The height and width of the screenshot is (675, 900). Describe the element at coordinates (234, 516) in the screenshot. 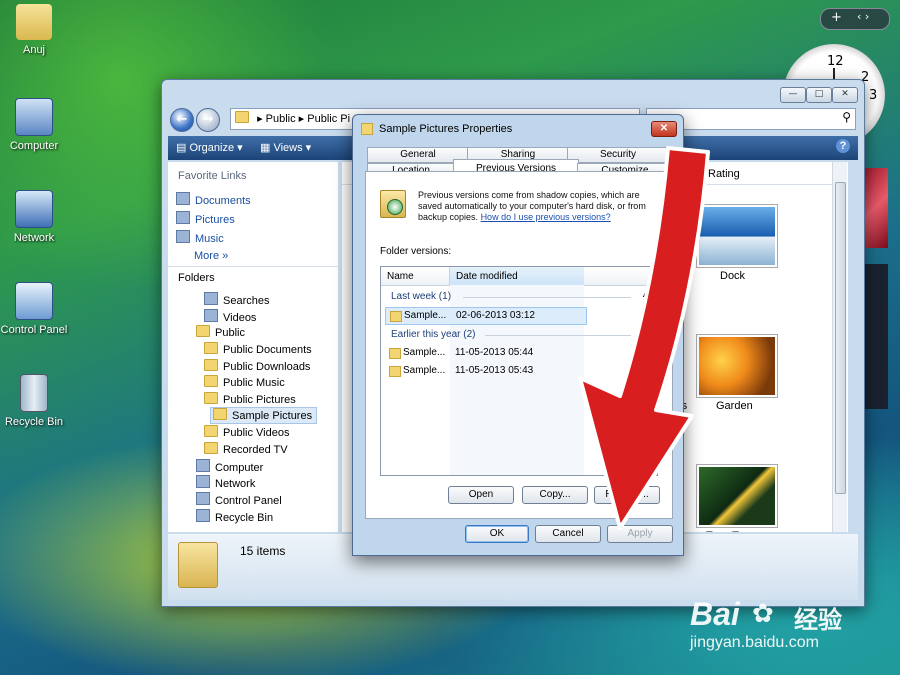

I see `tree-item-recycle-bin: Recycle Bin` at that location.